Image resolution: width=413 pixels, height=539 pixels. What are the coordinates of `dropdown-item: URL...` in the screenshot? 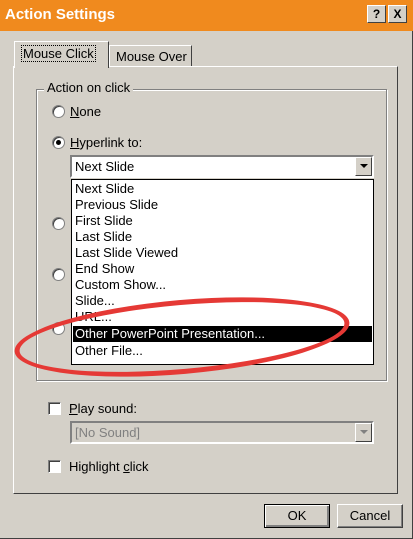 It's located at (222, 317).